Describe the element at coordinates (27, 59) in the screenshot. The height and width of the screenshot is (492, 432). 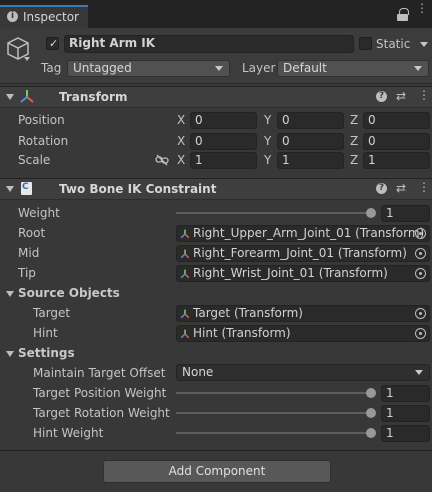
I see `cube-dropdown-icon` at that location.